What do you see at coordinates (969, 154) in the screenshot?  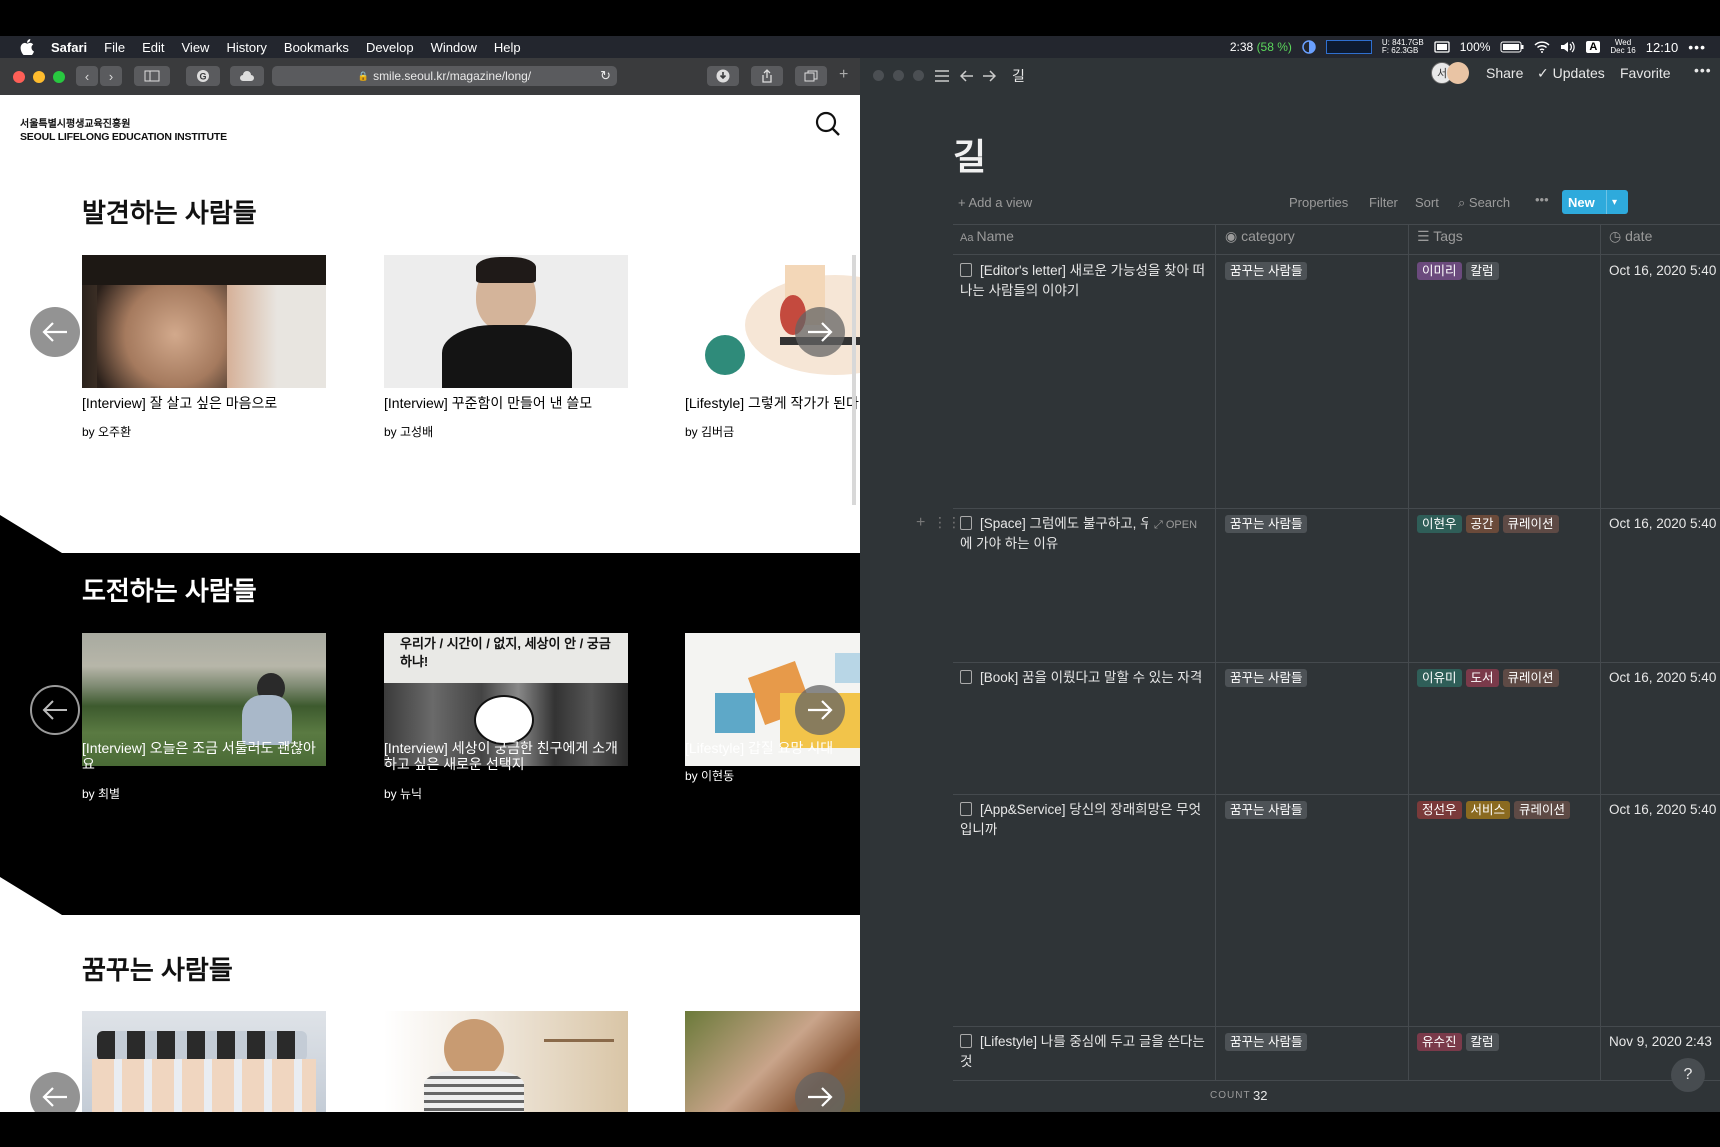 I see `page-title: 길` at bounding box center [969, 154].